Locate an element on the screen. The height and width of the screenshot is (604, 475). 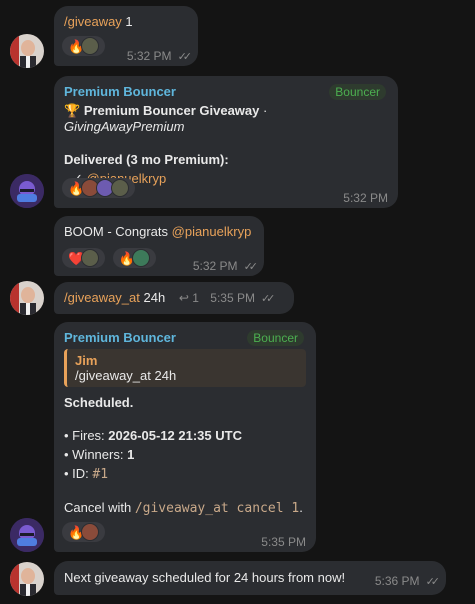
id-value: #1 is located at coordinates (100, 474).